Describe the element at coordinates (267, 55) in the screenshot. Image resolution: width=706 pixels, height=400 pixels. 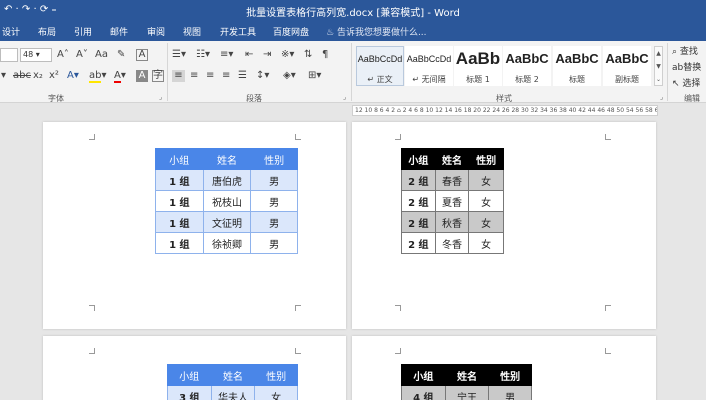
I see `increase-indent-icon: ⇥` at that location.